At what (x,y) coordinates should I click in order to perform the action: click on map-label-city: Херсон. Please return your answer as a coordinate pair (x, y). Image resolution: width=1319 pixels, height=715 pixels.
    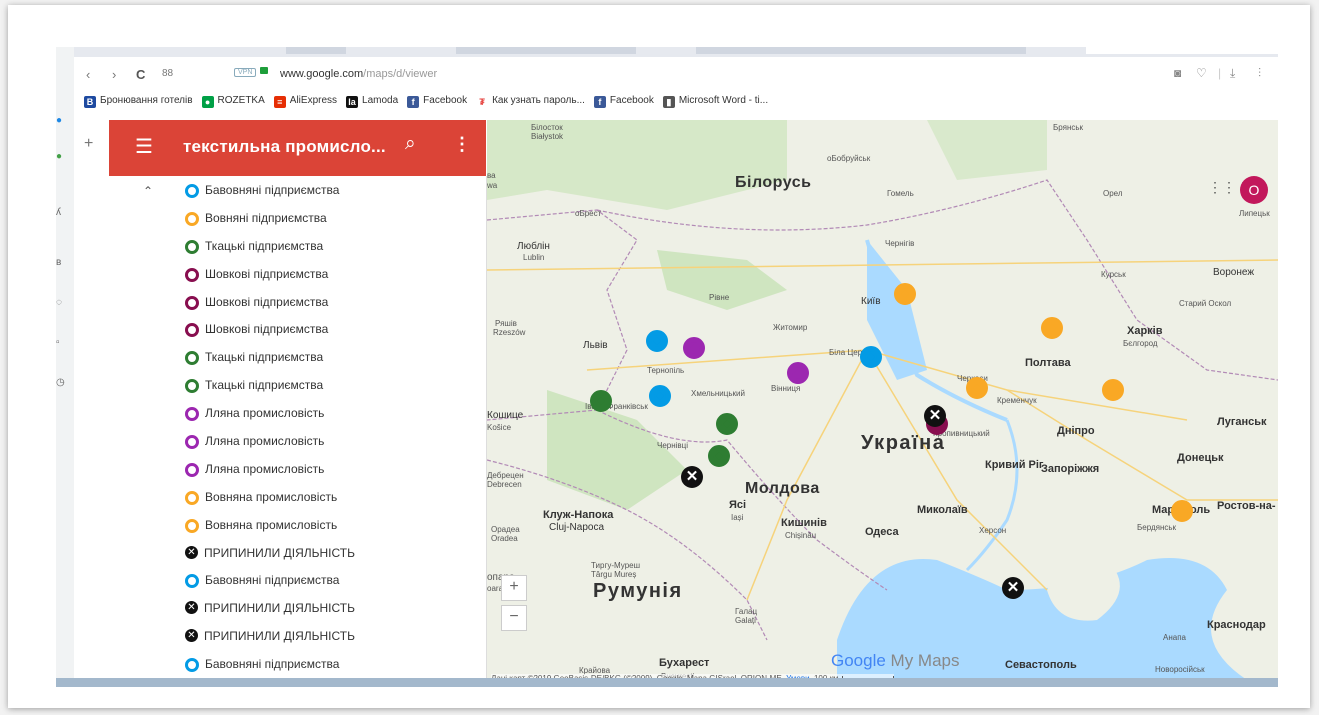
    Looking at the image, I should click on (993, 530).